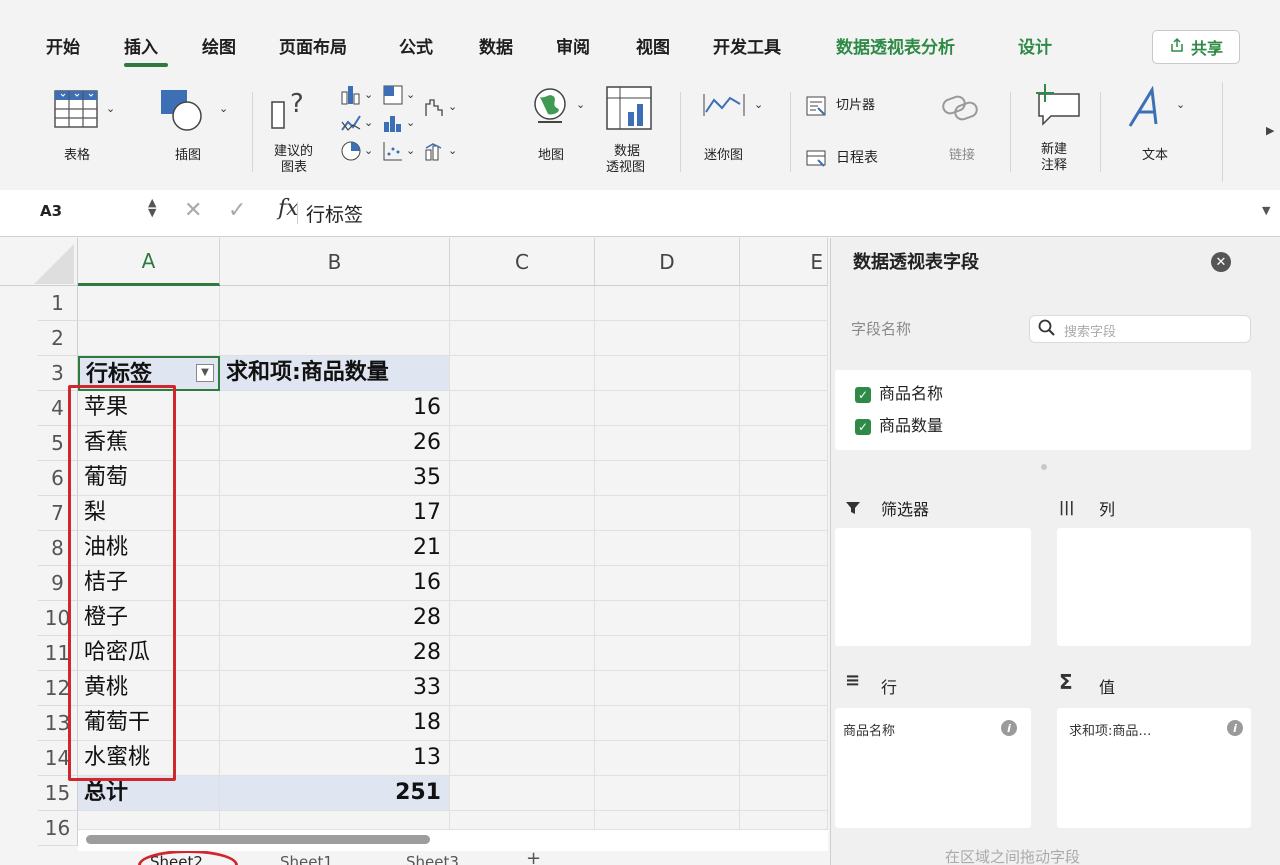 The width and height of the screenshot is (1280, 865). What do you see at coordinates (899, 392) in the screenshot?
I see `field-item-product-name: ✓ 商品名称` at bounding box center [899, 392].